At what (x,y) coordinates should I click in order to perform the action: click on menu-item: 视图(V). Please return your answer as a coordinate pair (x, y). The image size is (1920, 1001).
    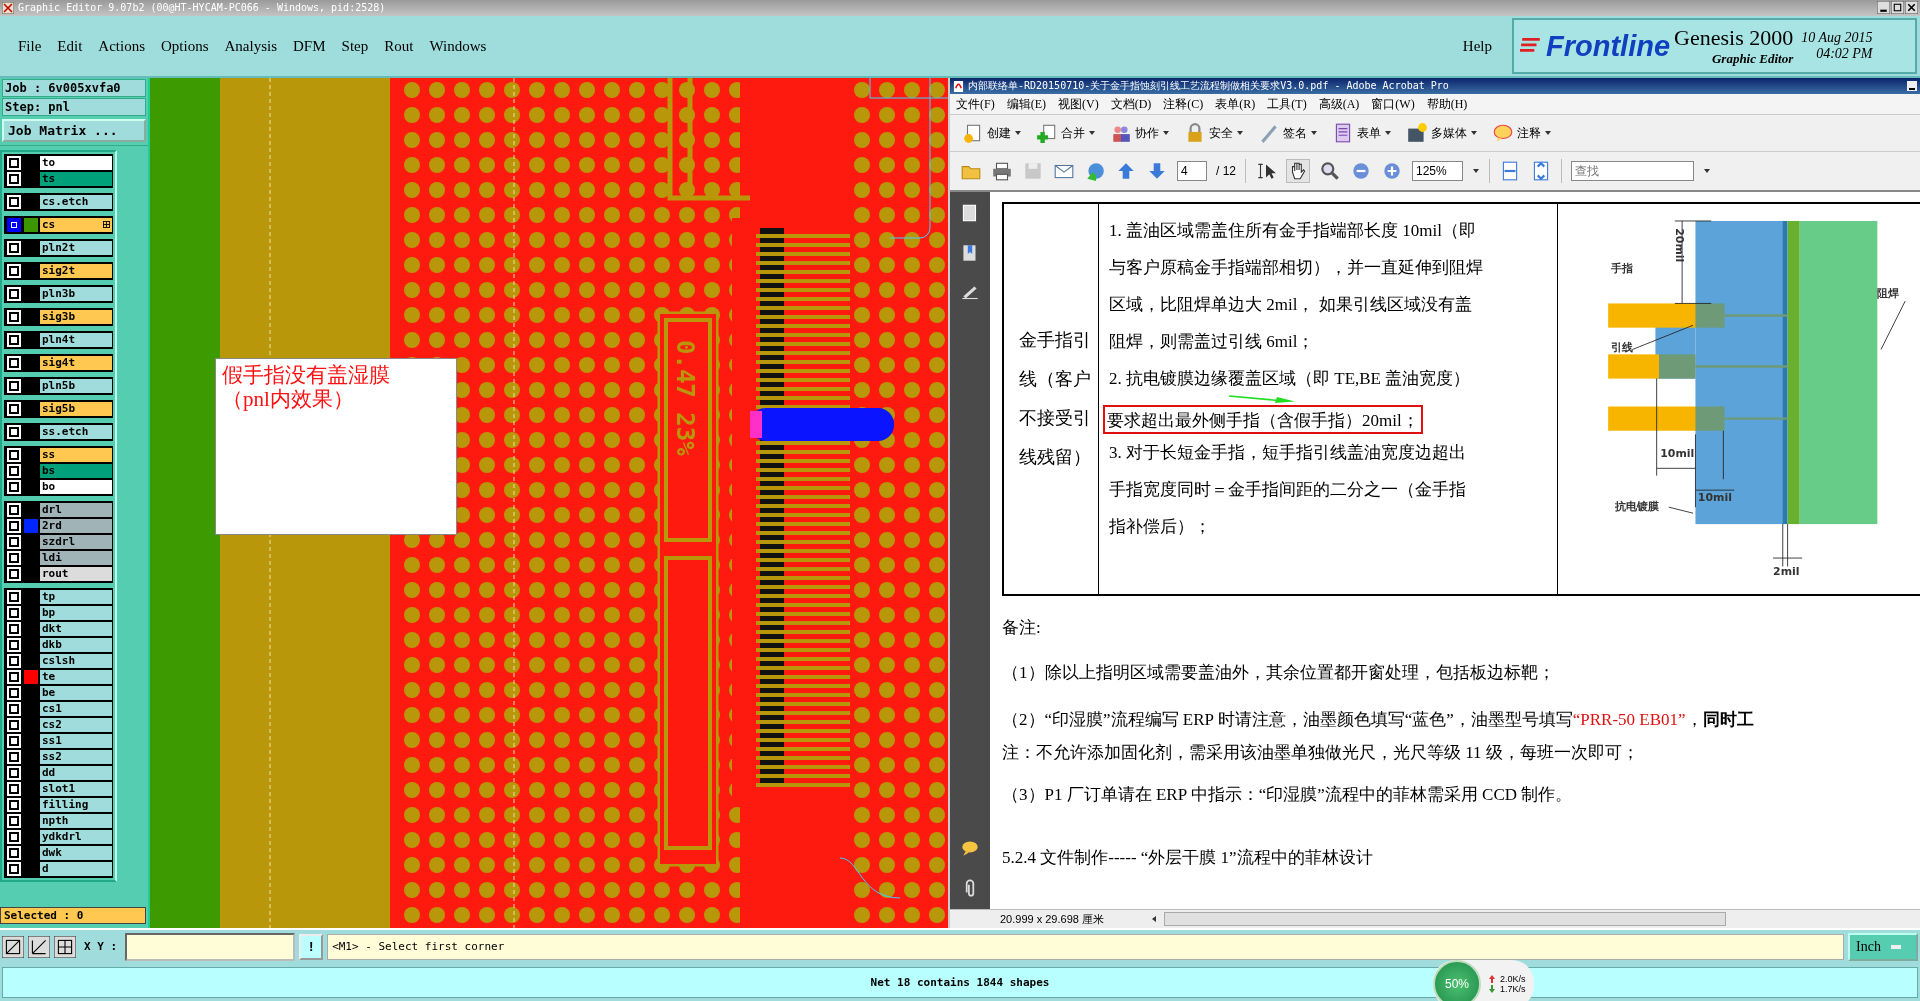
    Looking at the image, I should click on (1078, 104).